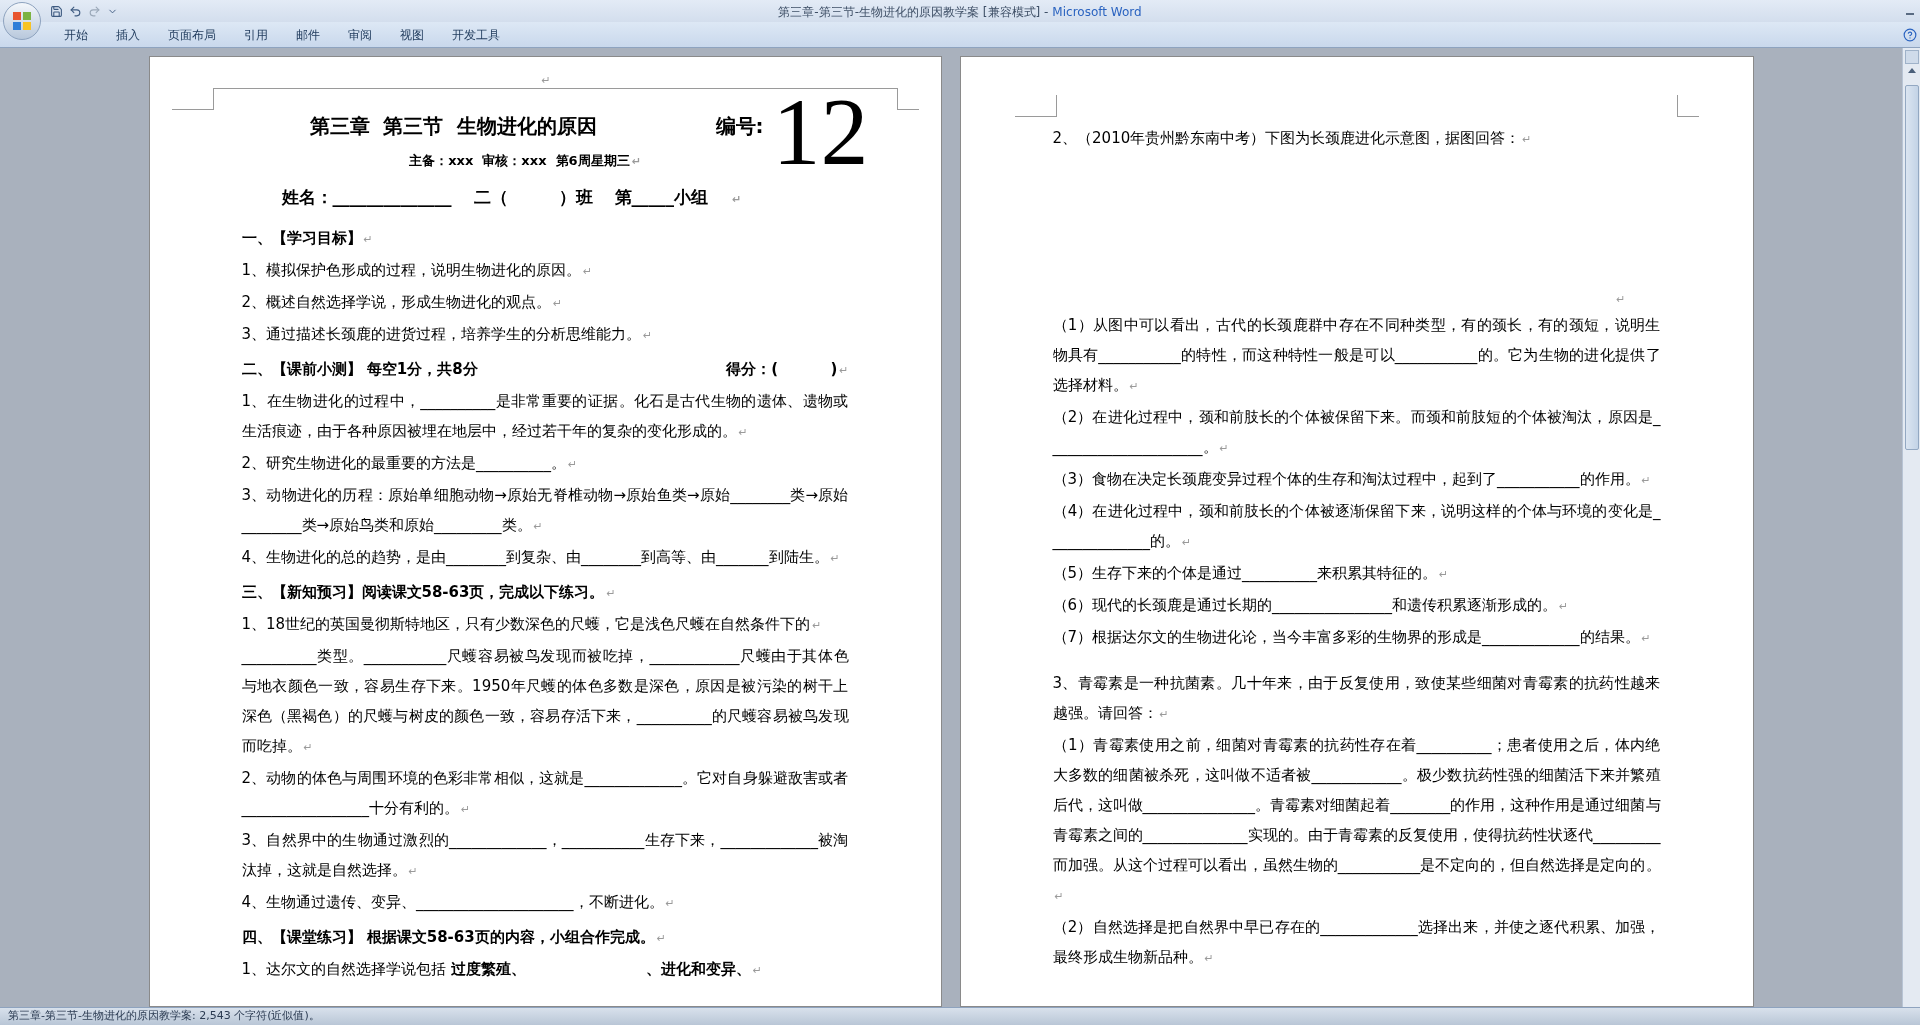  I want to click on paragraph-text: 1、达尔文的自然选择学说包括 过度繁殖、 、进化和变异、↵, so click(502, 969).